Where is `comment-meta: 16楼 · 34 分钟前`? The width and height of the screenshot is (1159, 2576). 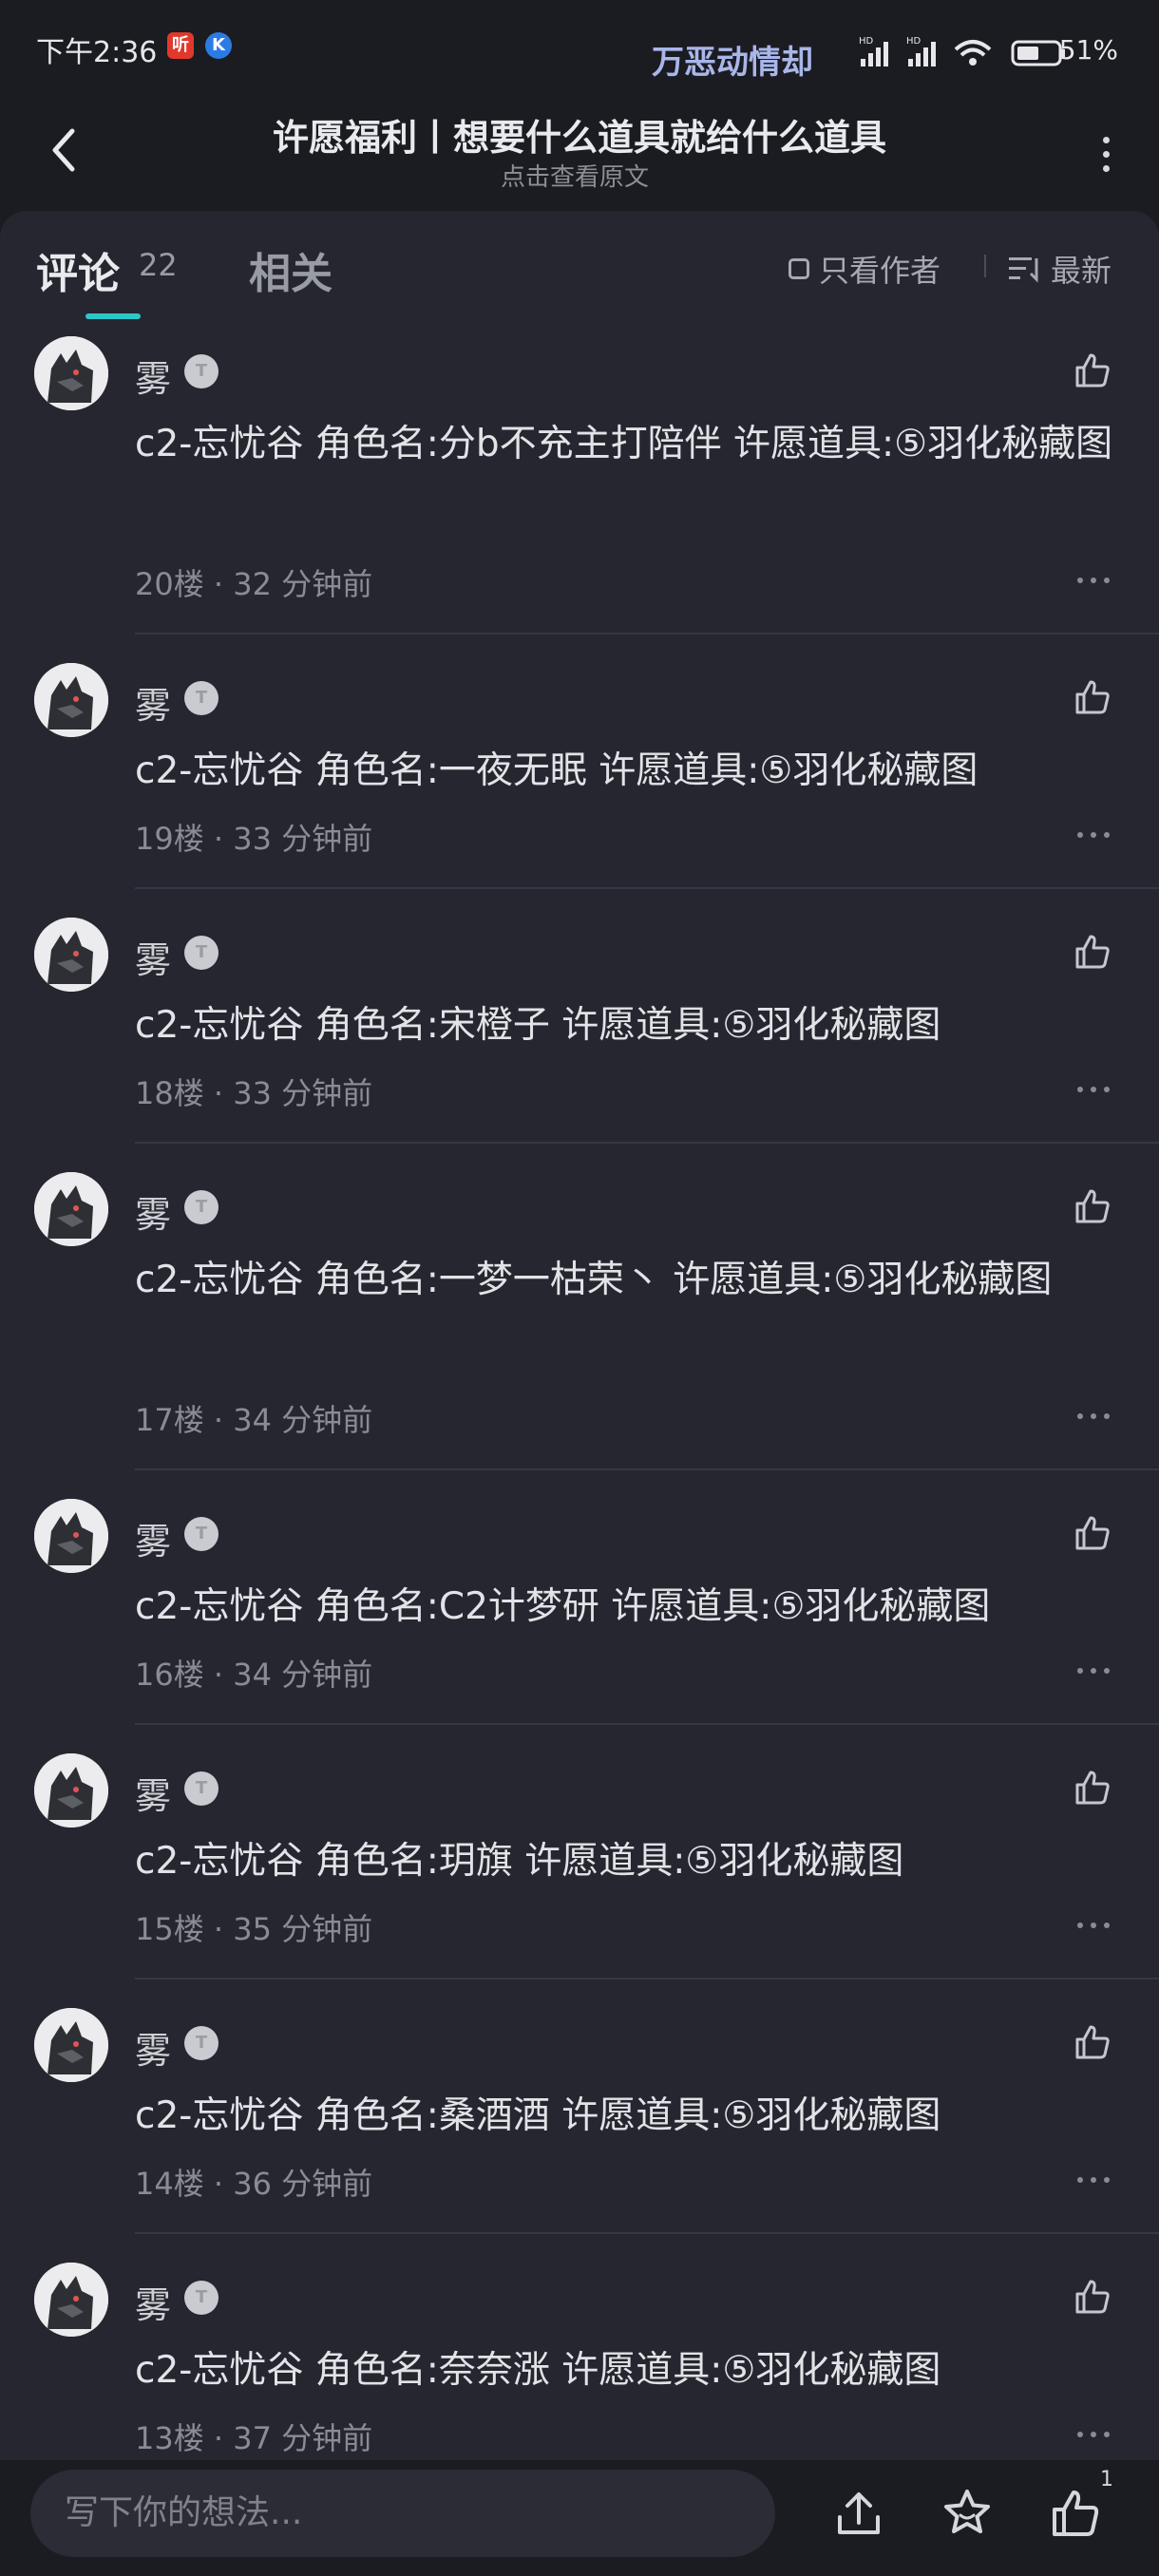 comment-meta: 16楼 · 34 分钟前 is located at coordinates (253, 1673).